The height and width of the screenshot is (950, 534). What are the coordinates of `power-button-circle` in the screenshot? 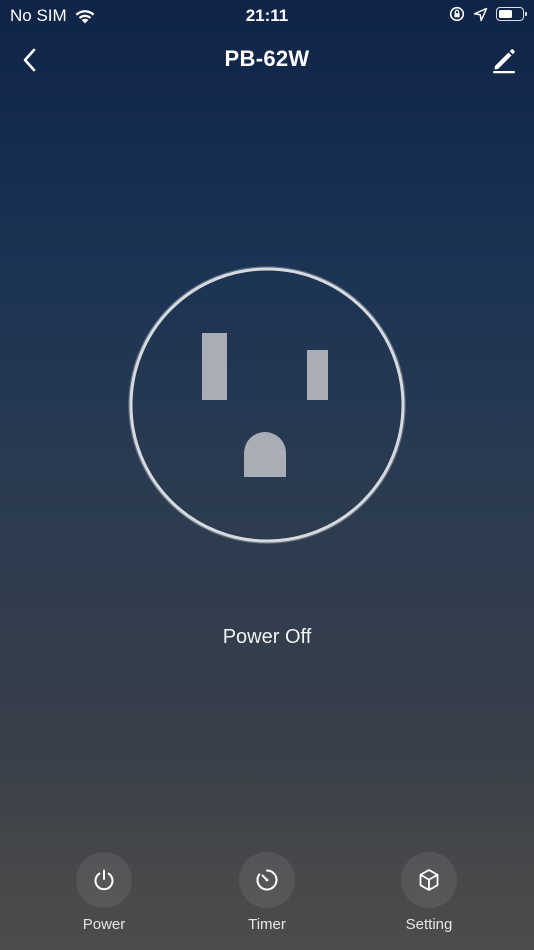 It's located at (104, 880).